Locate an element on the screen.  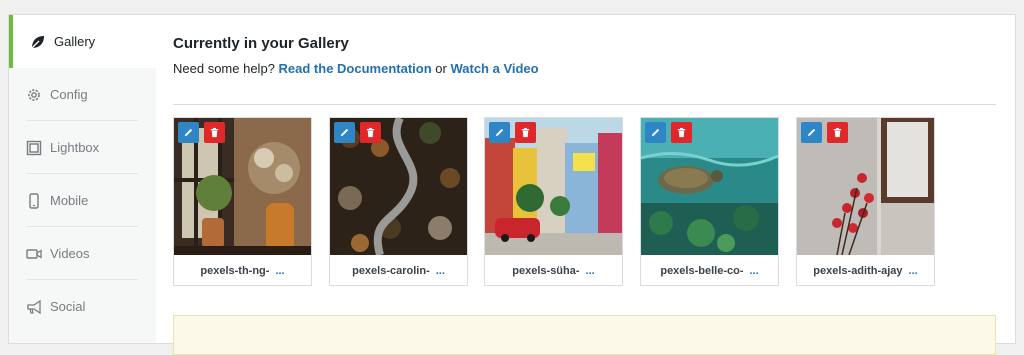
sidebar-item-label: Social is located at coordinates (68, 306).